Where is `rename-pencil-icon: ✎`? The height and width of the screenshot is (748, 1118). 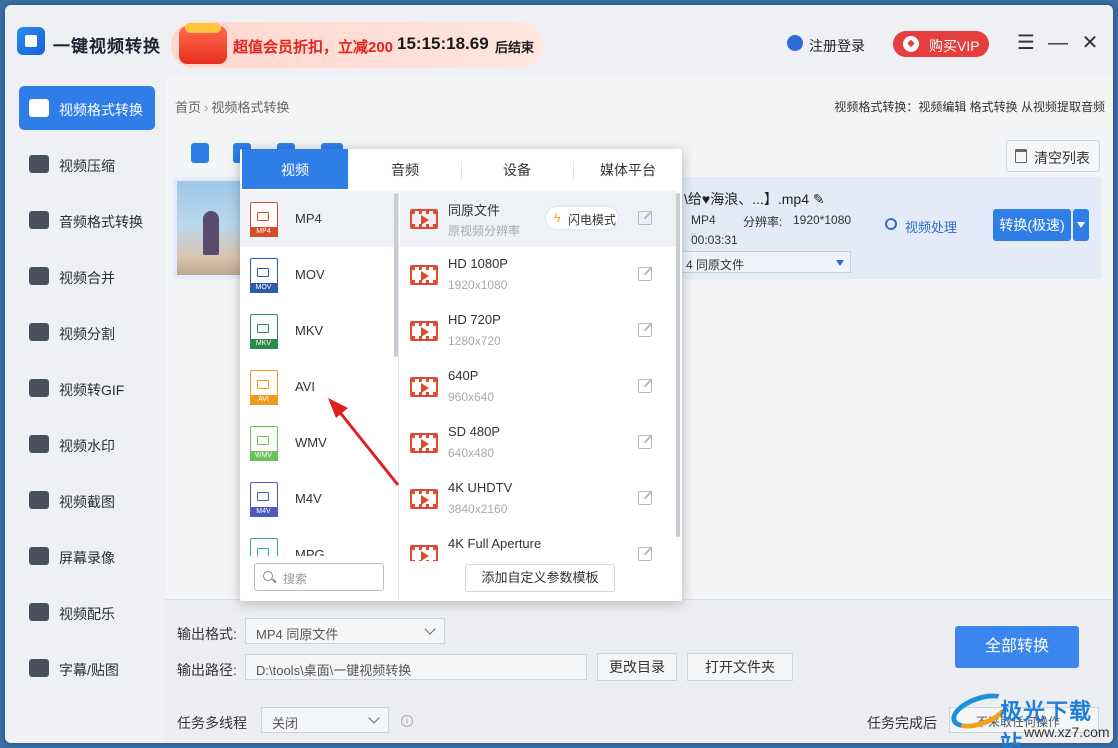
rename-pencil-icon: ✎ is located at coordinates (819, 199).